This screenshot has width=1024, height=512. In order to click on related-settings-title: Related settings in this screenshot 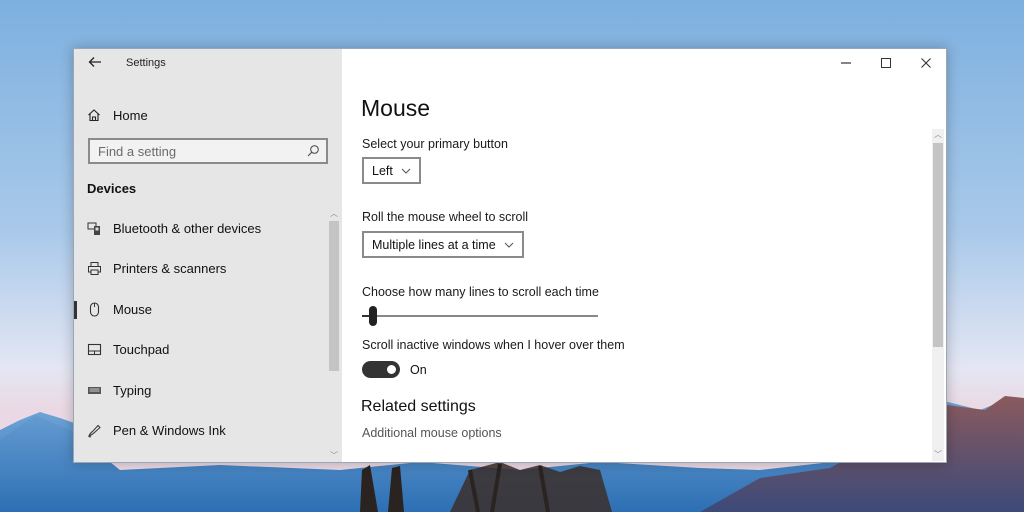, I will do `click(418, 406)`.